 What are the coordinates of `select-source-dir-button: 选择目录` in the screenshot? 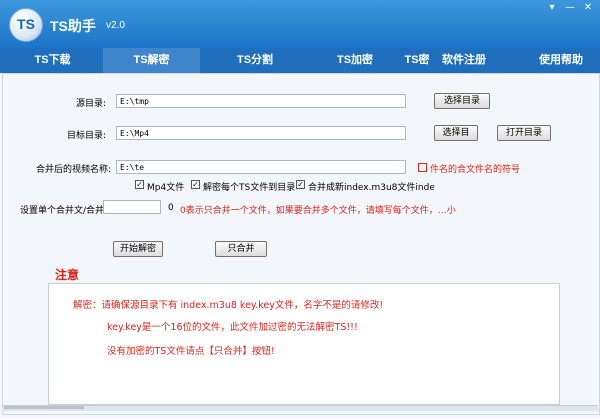 It's located at (462, 101).